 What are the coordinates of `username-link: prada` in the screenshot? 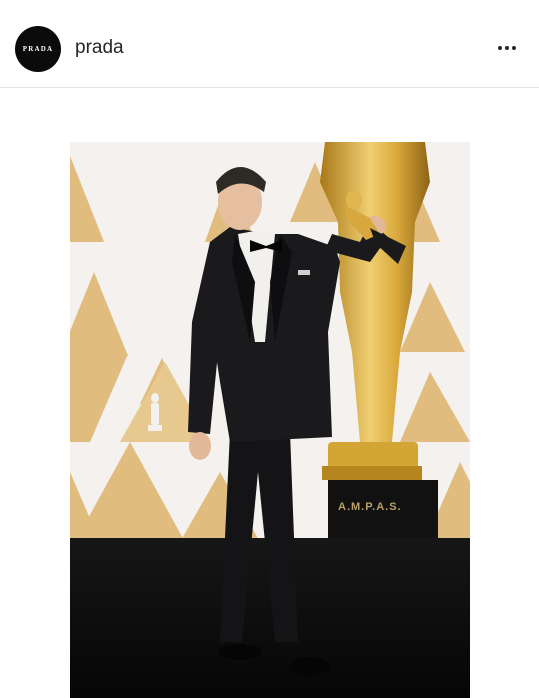 It's located at (99, 48).